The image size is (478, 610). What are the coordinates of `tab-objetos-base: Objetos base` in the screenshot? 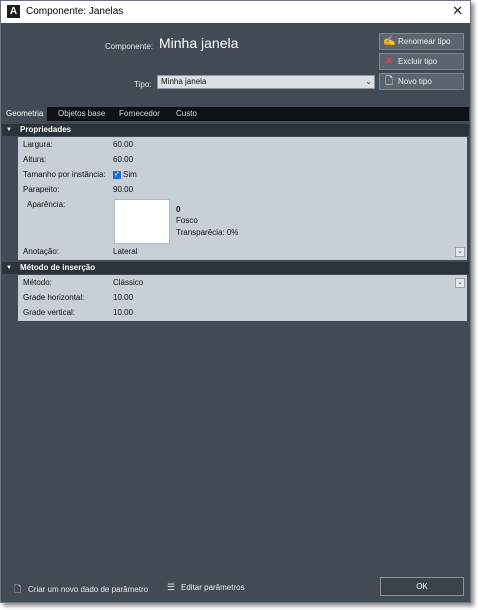 It's located at (81, 114).